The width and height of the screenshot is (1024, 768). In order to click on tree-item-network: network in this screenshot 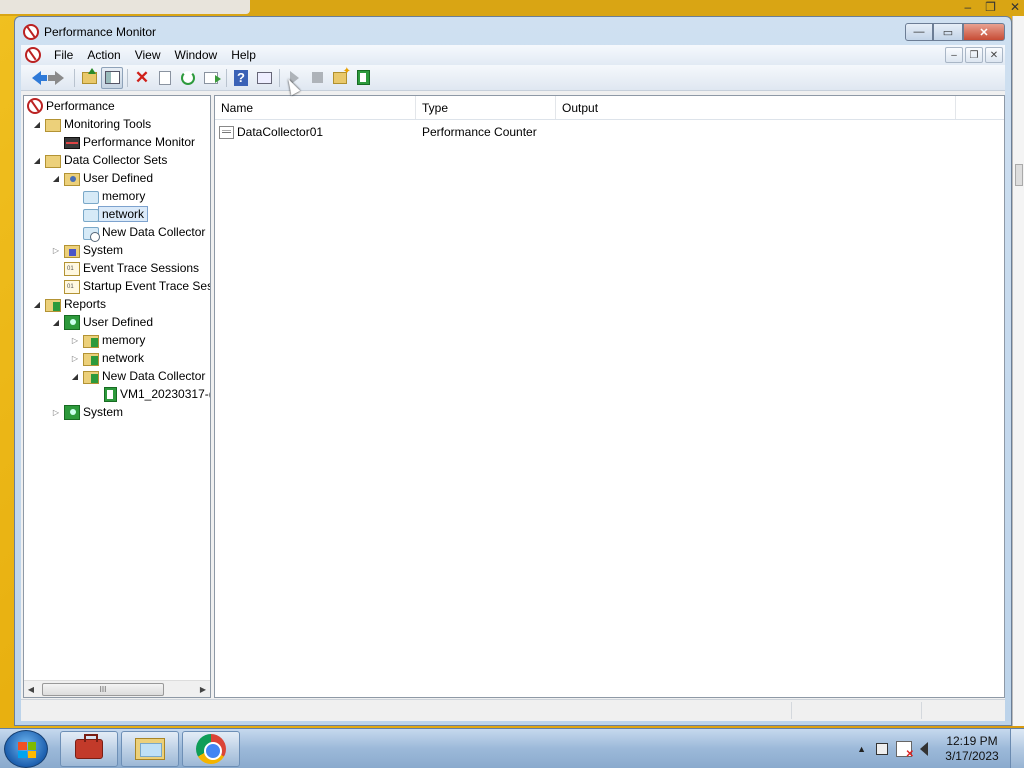, I will do `click(116, 214)`.